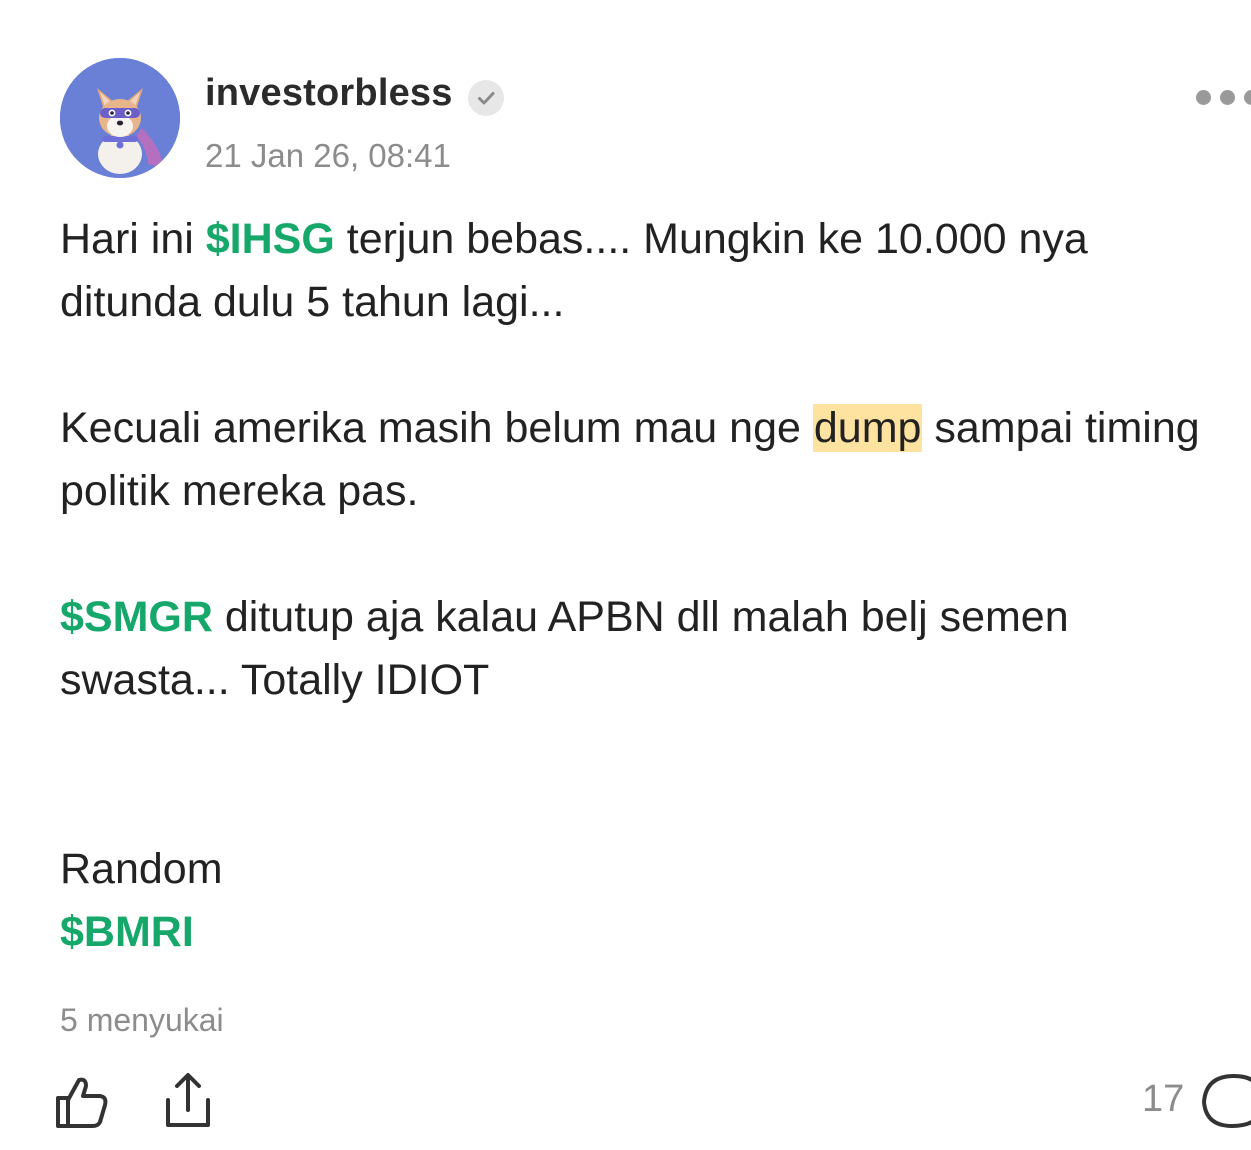  Describe the element at coordinates (136, 617) in the screenshot. I see `ticker-smgr-link: $SMGR` at that location.